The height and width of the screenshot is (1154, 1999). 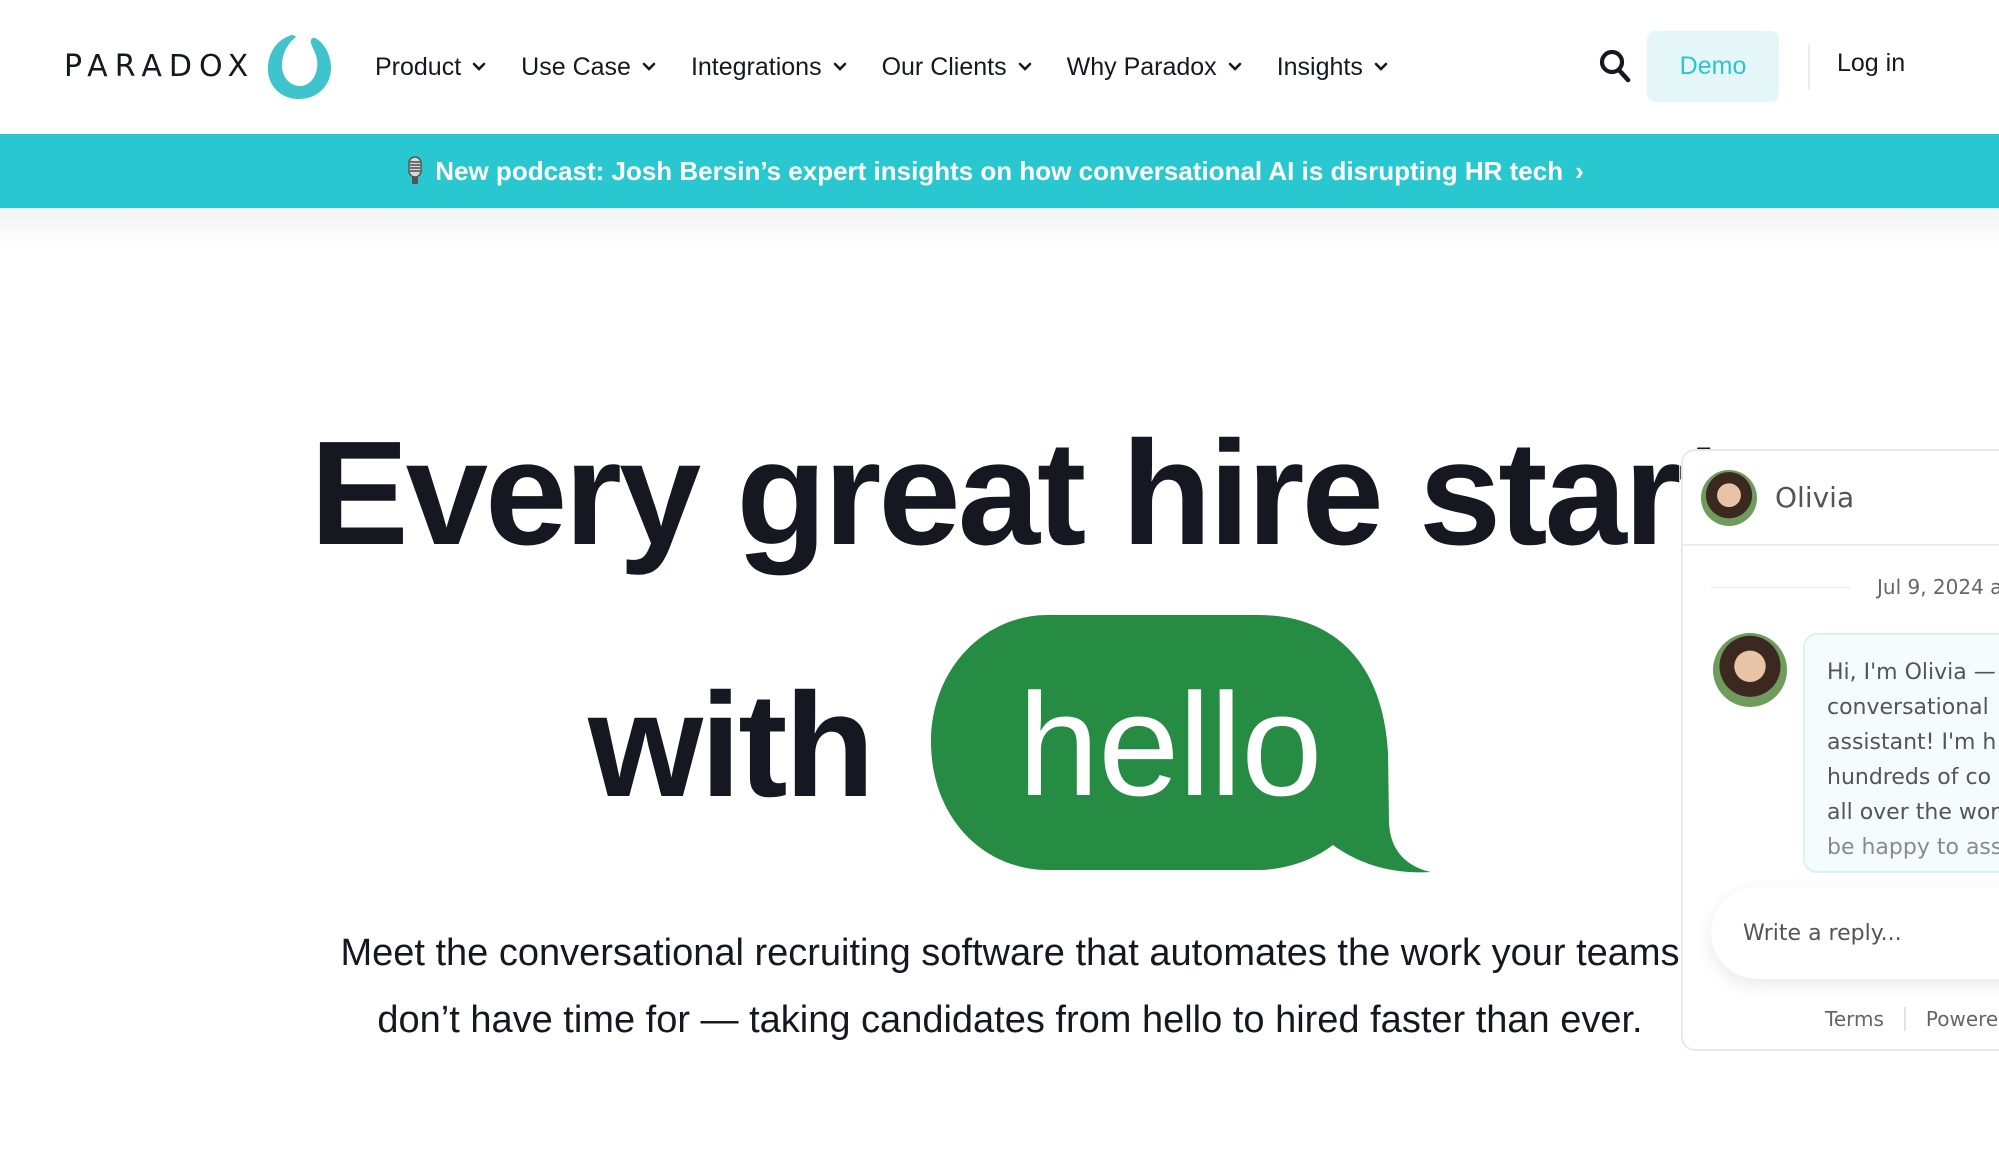 What do you see at coordinates (576, 66) in the screenshot?
I see `nav-label: Use Case` at bounding box center [576, 66].